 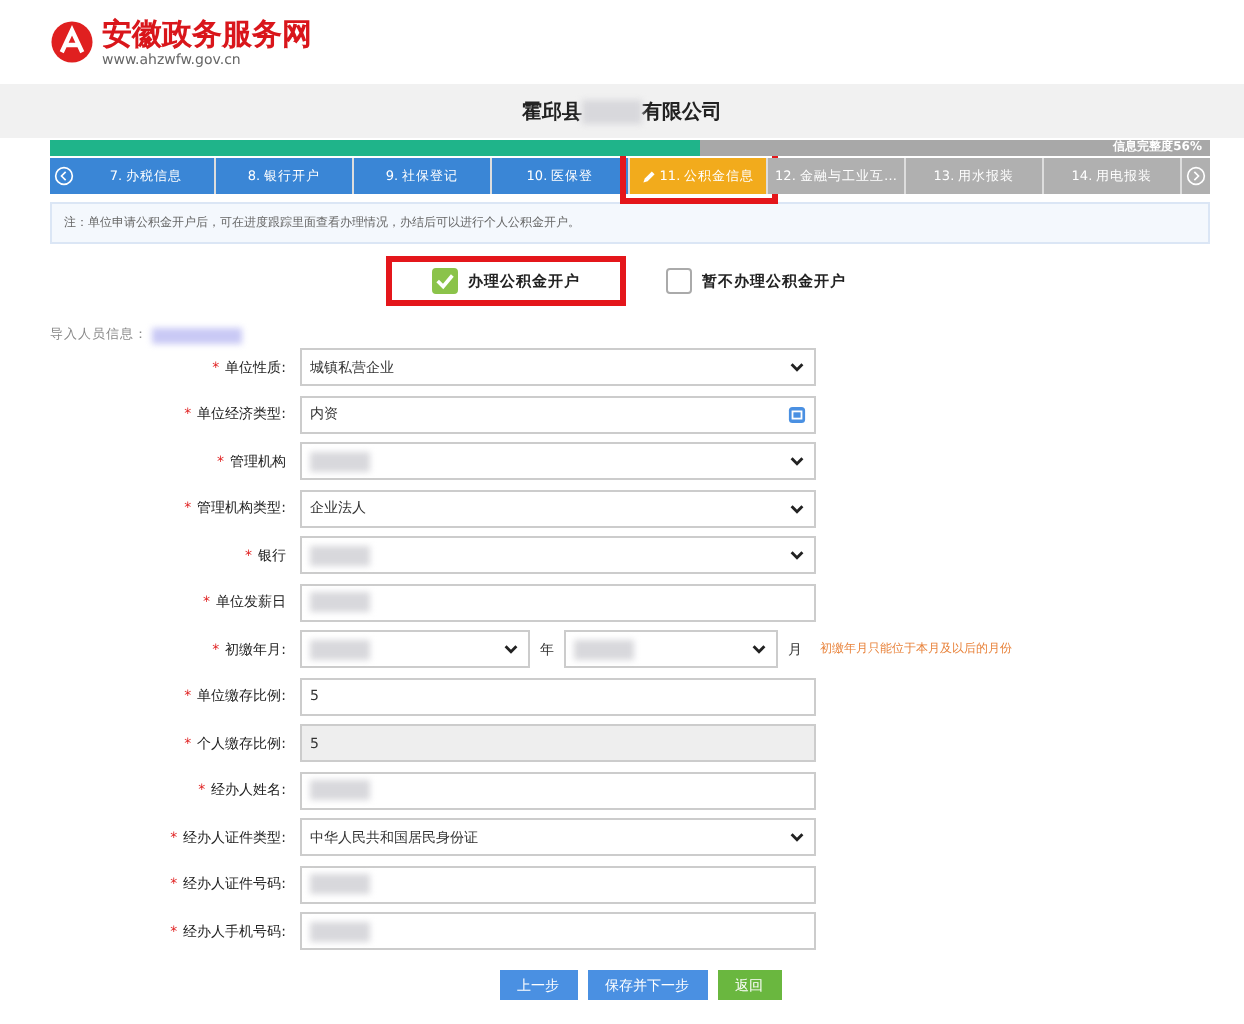 I want to click on picker-icon, so click(x=797, y=414).